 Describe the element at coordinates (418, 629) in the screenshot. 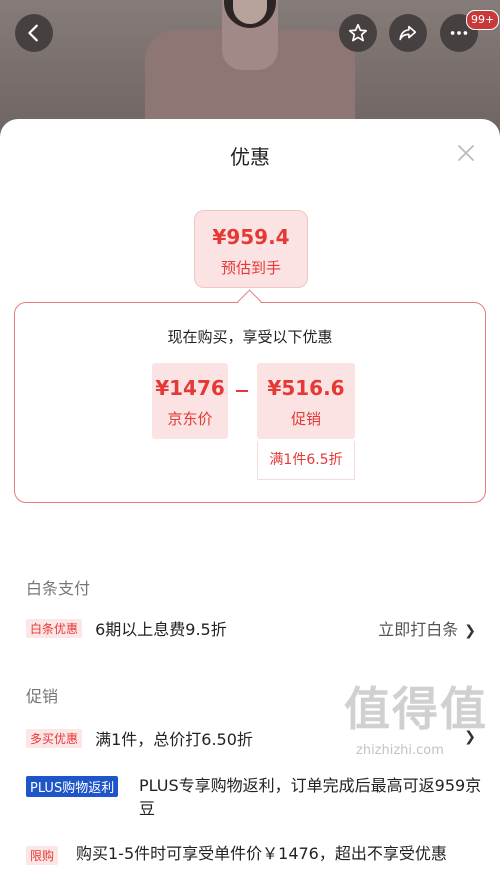

I see `baitiao-action-label: 立即打白条` at that location.